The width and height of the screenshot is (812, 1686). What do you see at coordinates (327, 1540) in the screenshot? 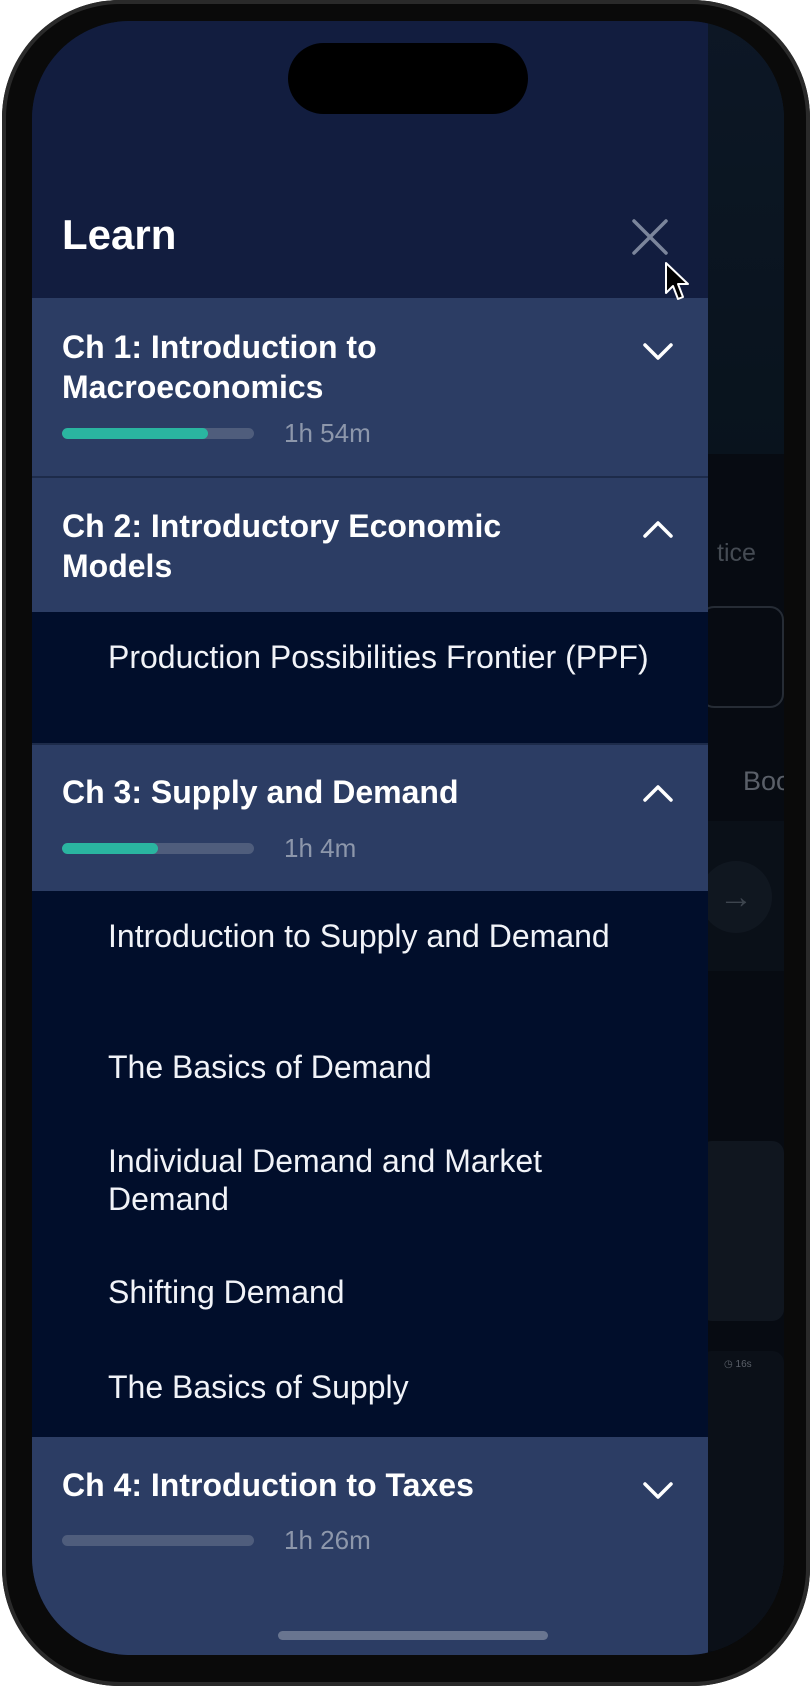
I see `chapter-duration: 1h 26m` at bounding box center [327, 1540].